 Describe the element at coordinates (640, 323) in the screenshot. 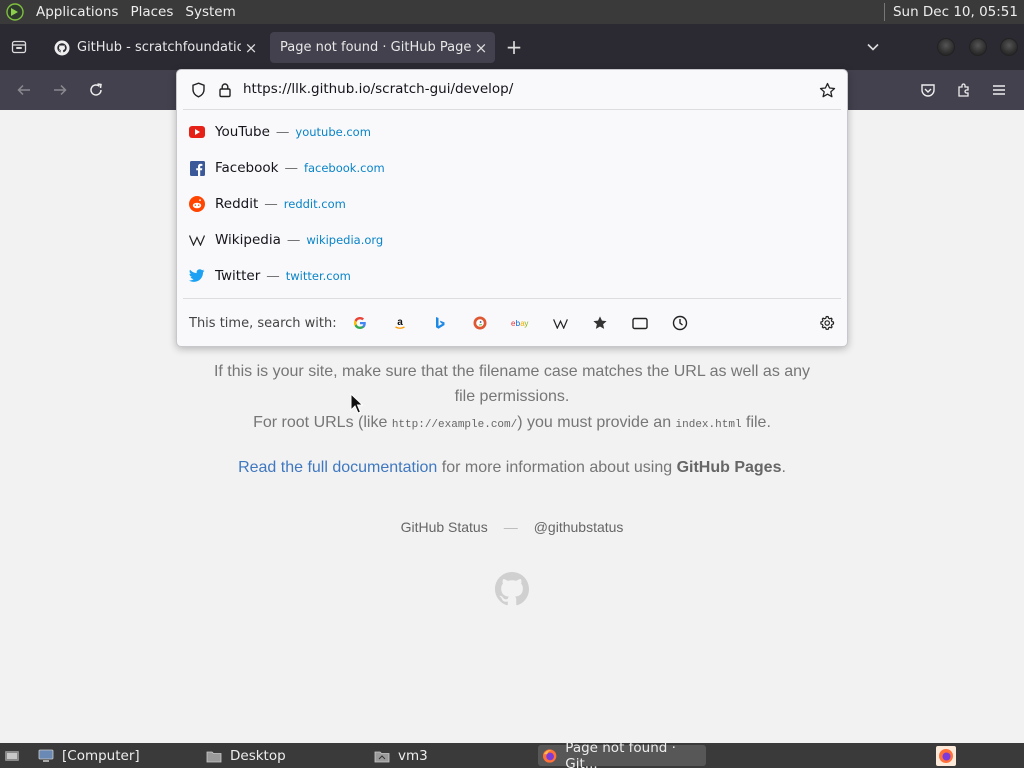

I see `tabs-icon` at that location.